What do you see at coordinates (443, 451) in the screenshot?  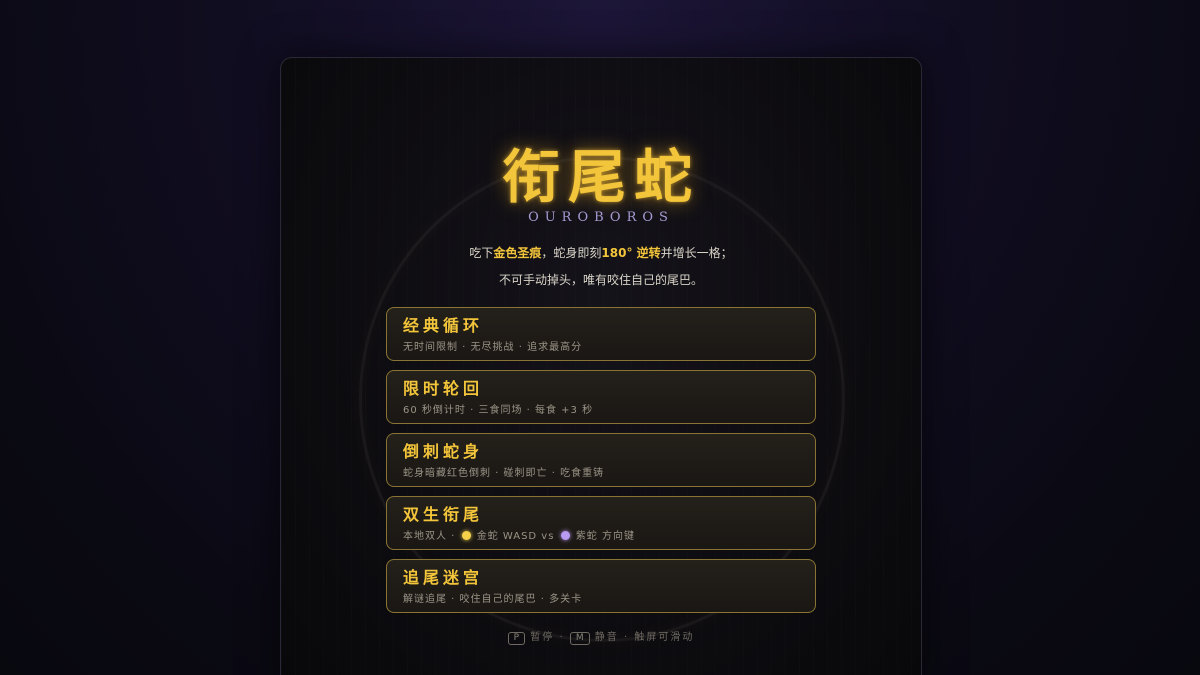 I see `mode-name: 倒刺蛇身` at bounding box center [443, 451].